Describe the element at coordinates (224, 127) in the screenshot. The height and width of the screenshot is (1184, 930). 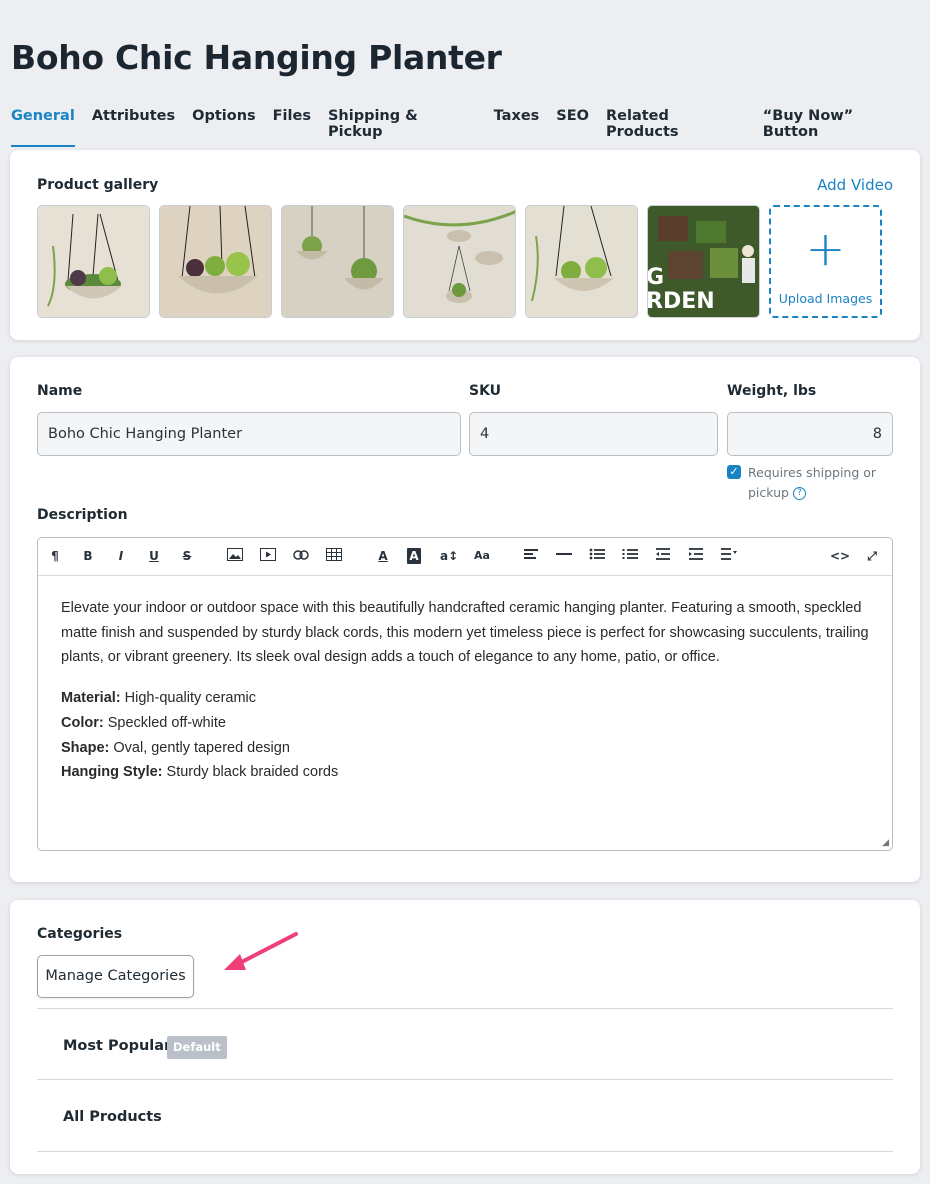
I see `tab-options: Options` at that location.